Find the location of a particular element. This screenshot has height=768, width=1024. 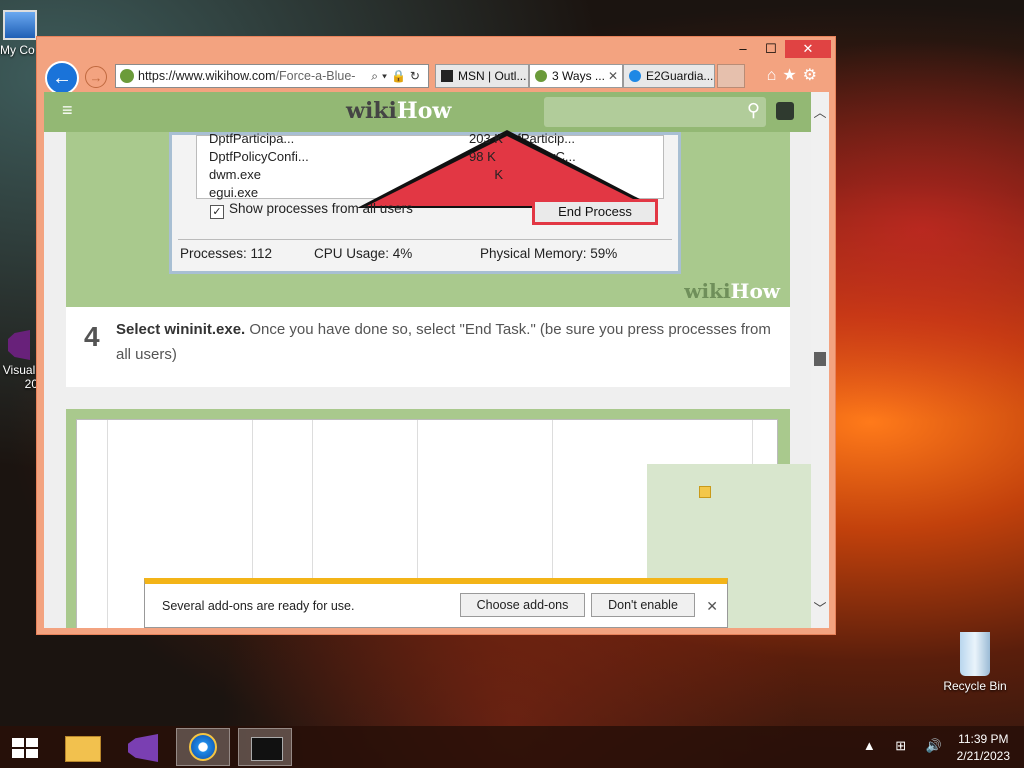

minimize-button: – is located at coordinates (743, 49).